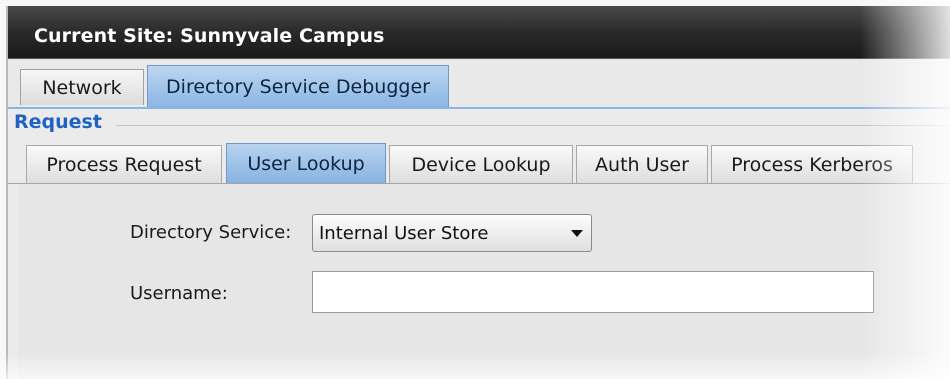 This screenshot has width=950, height=379. I want to click on tab-device-lookup: Device Lookup, so click(481, 164).